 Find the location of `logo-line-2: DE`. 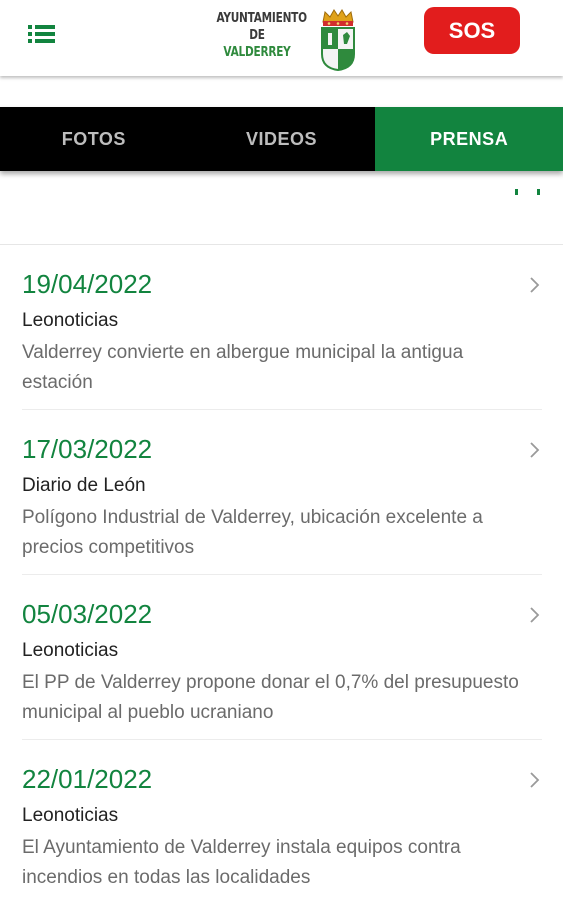

logo-line-2: DE is located at coordinates (257, 35).